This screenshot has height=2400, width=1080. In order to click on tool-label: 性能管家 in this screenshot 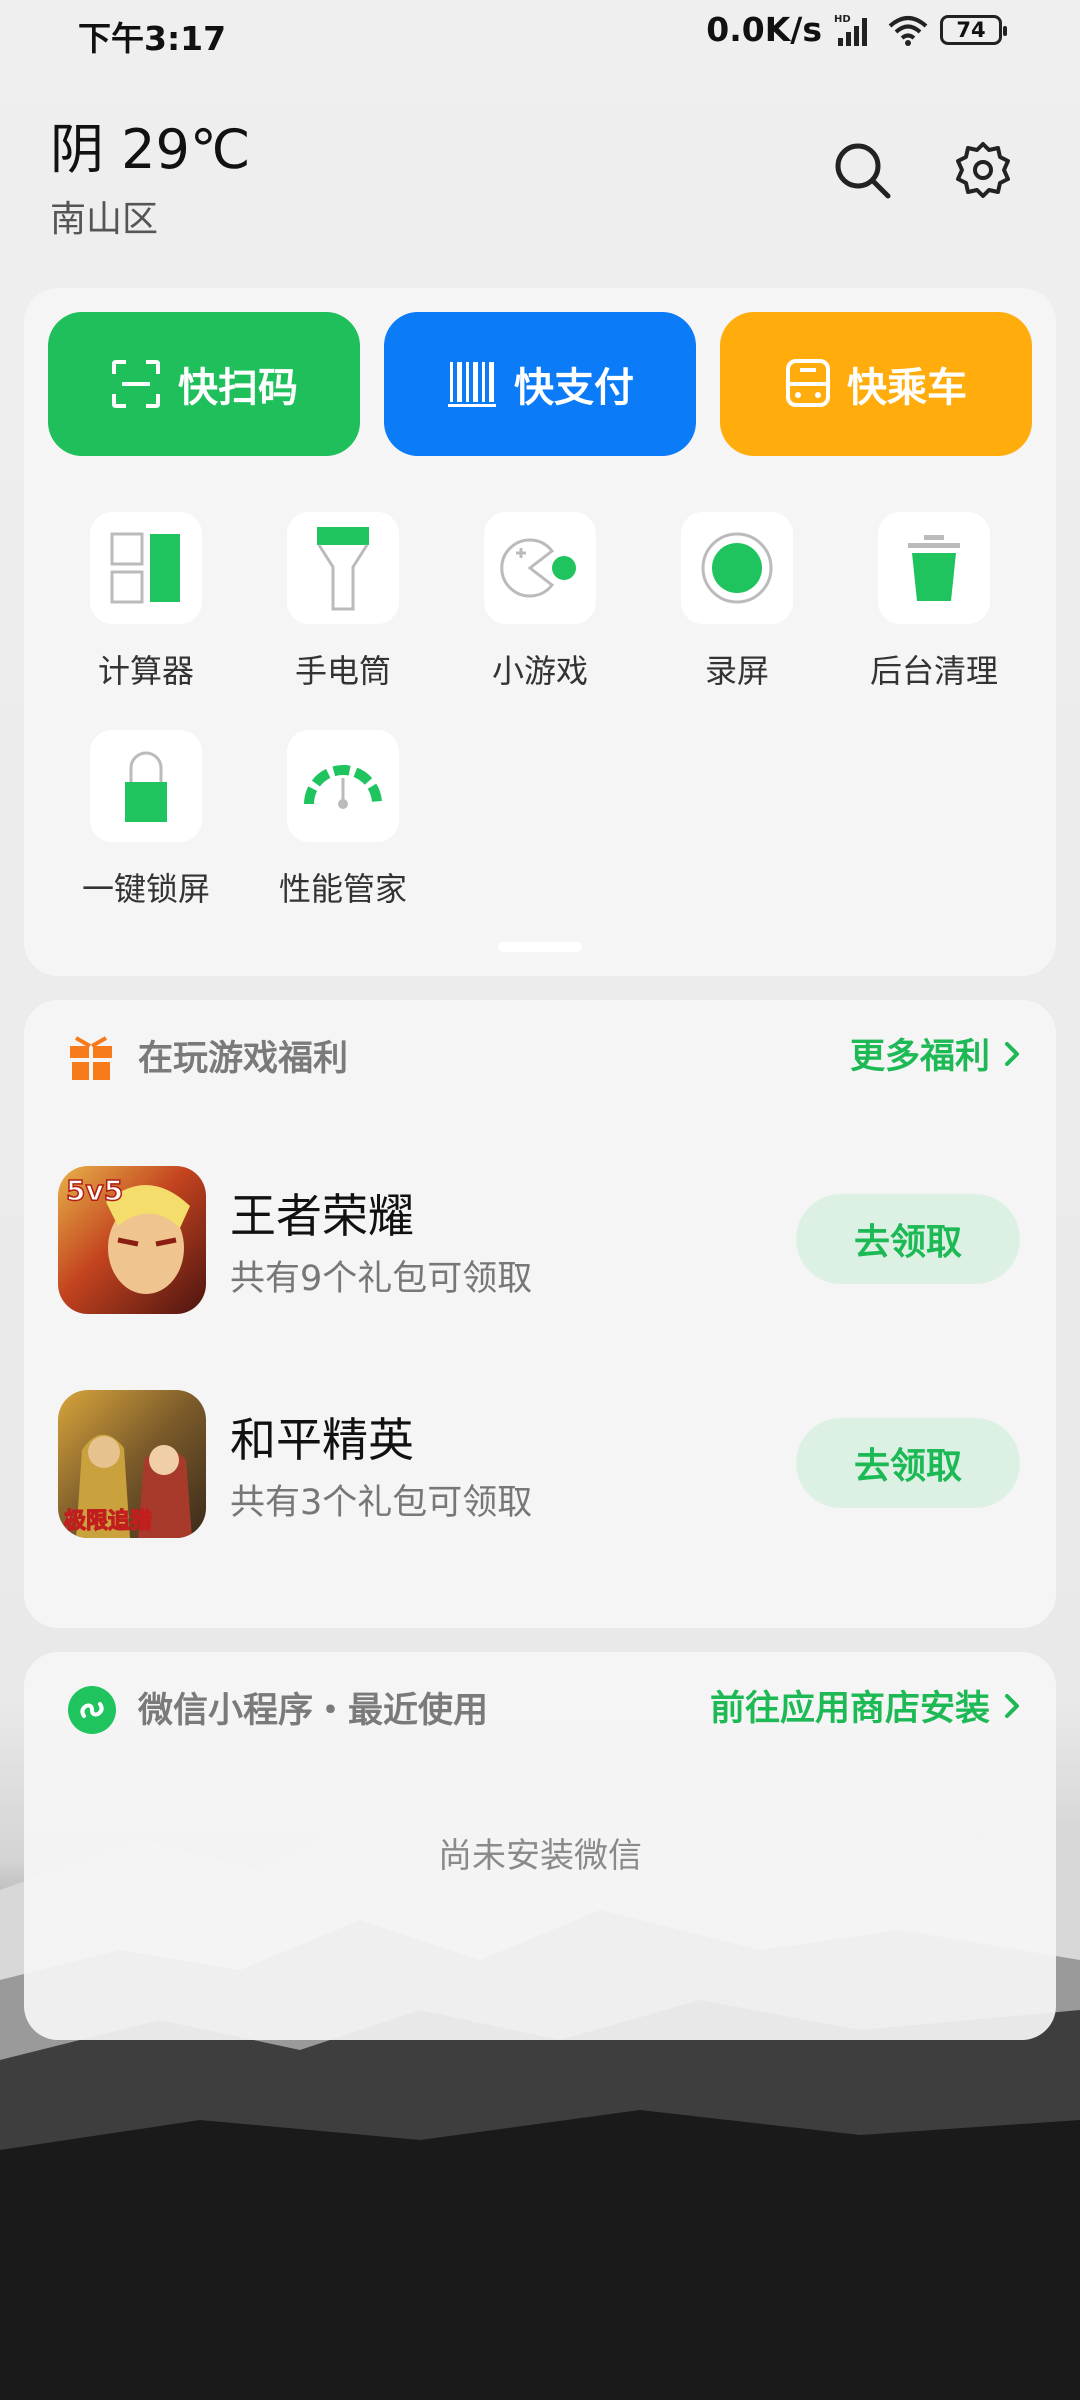, I will do `click(342, 889)`.